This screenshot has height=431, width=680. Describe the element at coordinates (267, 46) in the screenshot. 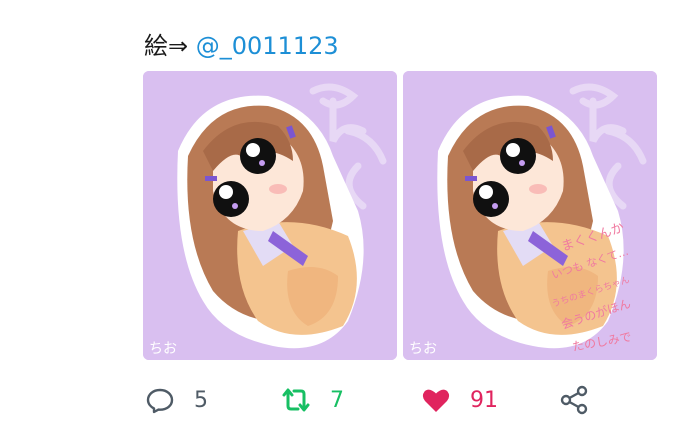

I see `mention-link: @_0011123` at that location.